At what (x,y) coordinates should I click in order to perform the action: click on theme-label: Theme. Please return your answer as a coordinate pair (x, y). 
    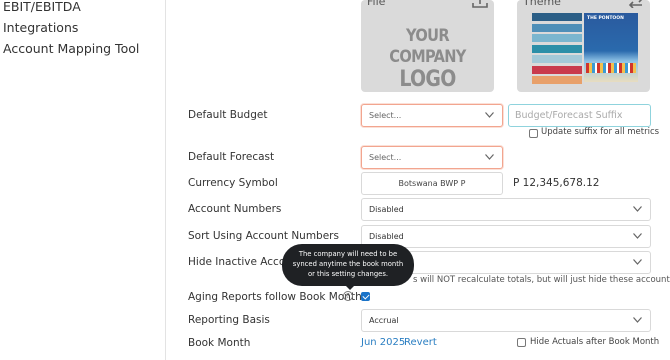
    Looking at the image, I should click on (542, 4).